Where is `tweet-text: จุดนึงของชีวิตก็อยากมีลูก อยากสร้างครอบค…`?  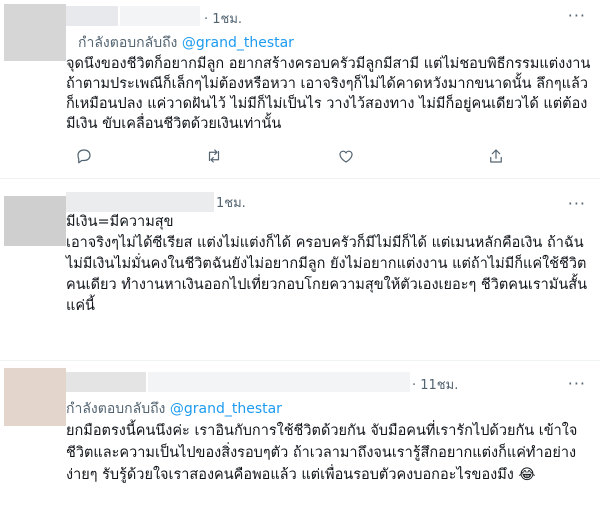 tweet-text: จุดนึงของชีวิตก็อยากมีลูก อยากสร้างครอบค… is located at coordinates (328, 94).